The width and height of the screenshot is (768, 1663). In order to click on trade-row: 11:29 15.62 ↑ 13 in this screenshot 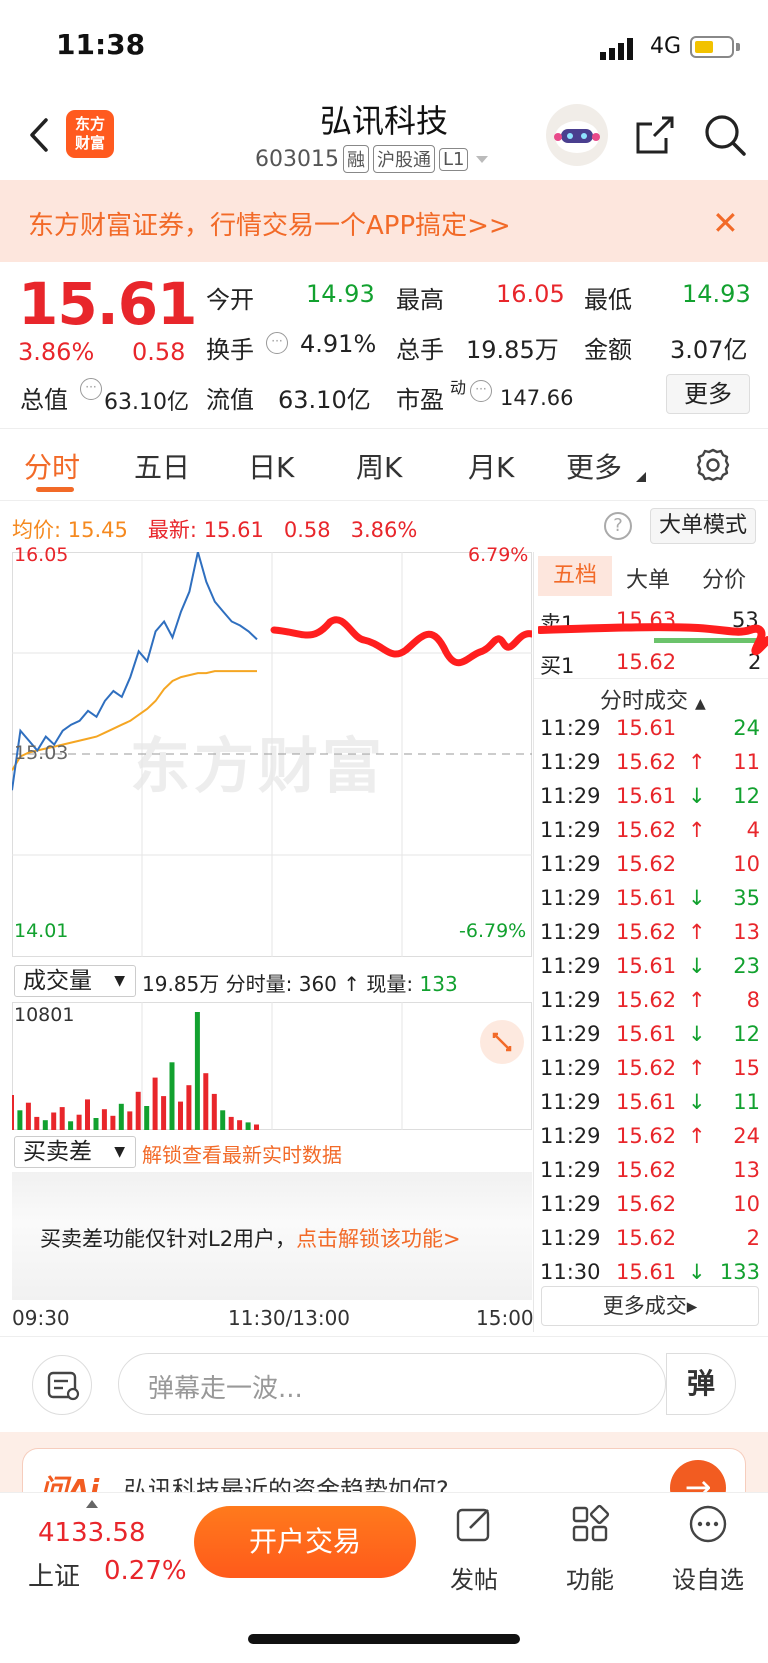, I will do `click(650, 937)`.